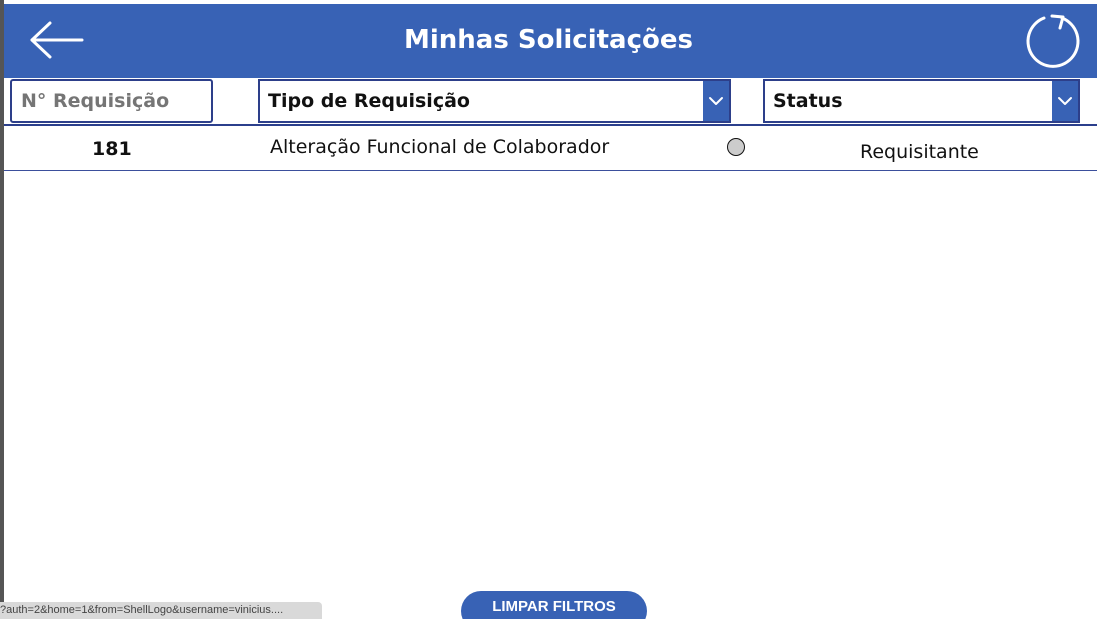 The image size is (1097, 619). I want to click on type-dropdown-toggle, so click(716, 101).